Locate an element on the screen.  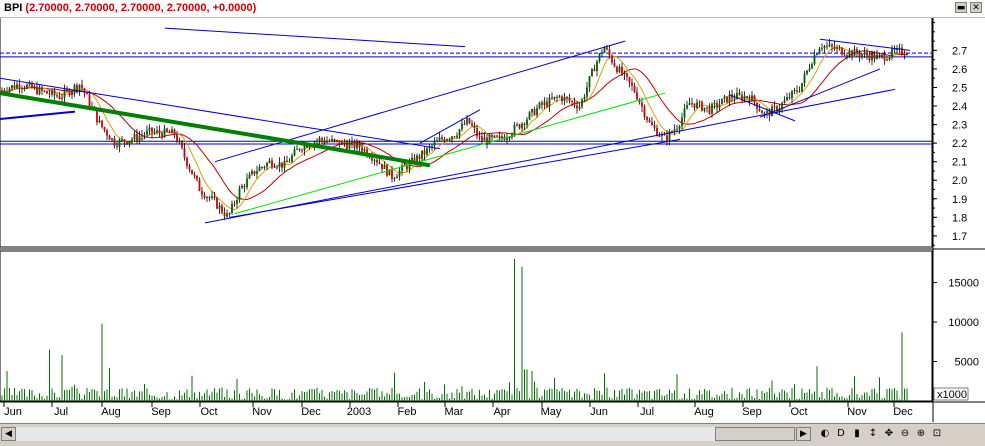
horizontal-scrollbar: ◀ ▶ ◐ D ▮ ↕ ✥ ⊖ ⊕ ⊡ is located at coordinates (492, 434).